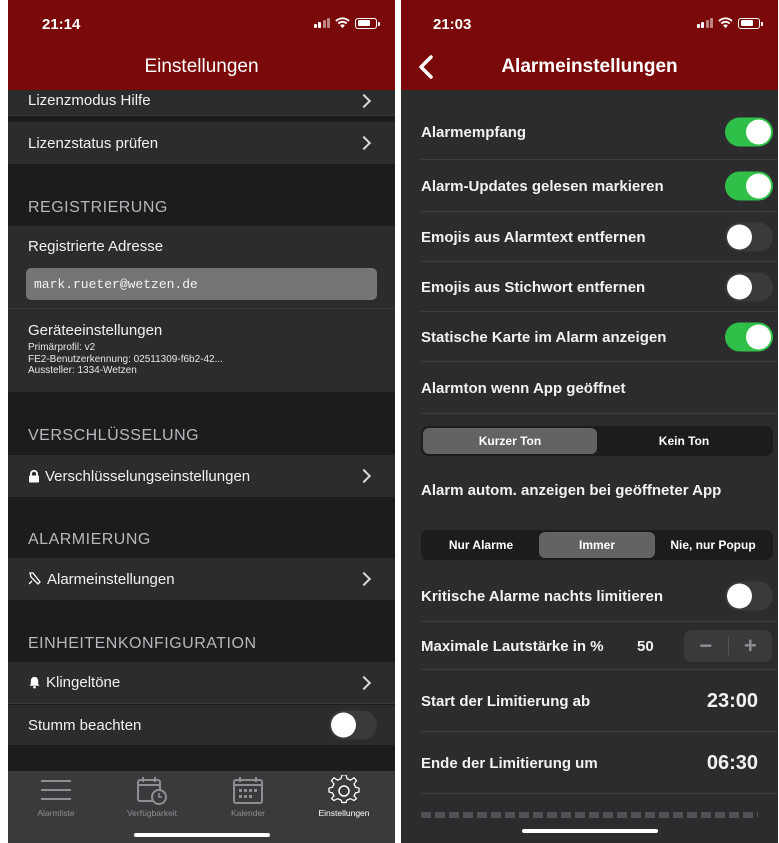  I want to click on back-chevron-icon, so click(426, 67).